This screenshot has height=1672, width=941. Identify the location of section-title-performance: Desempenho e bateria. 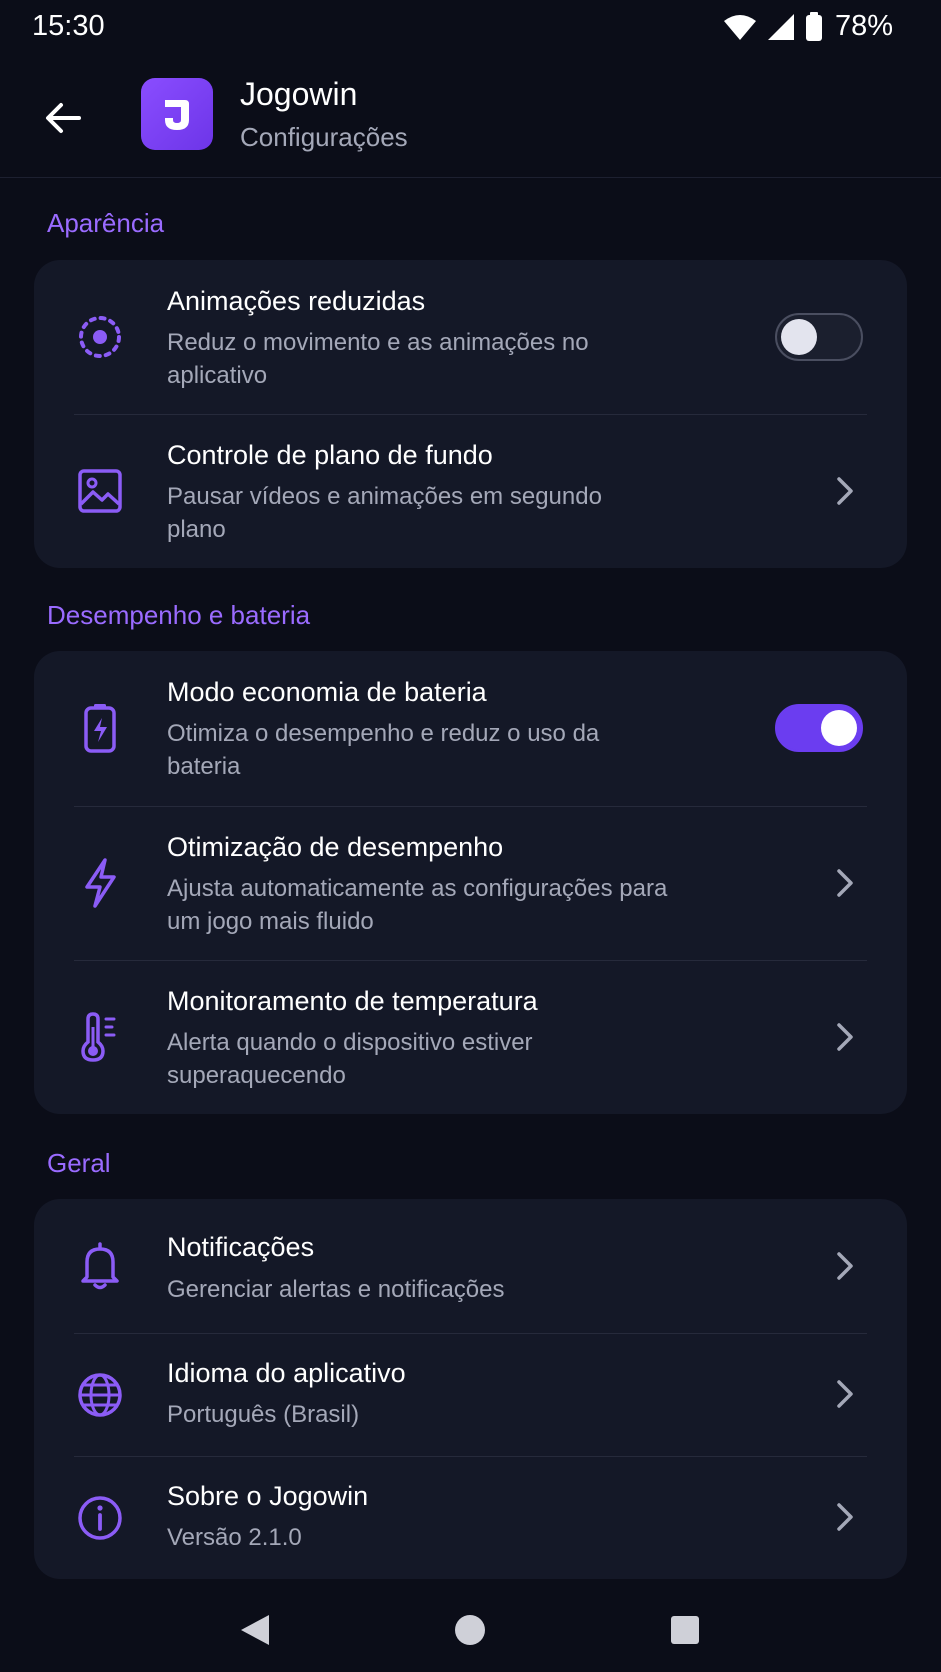
(179, 615).